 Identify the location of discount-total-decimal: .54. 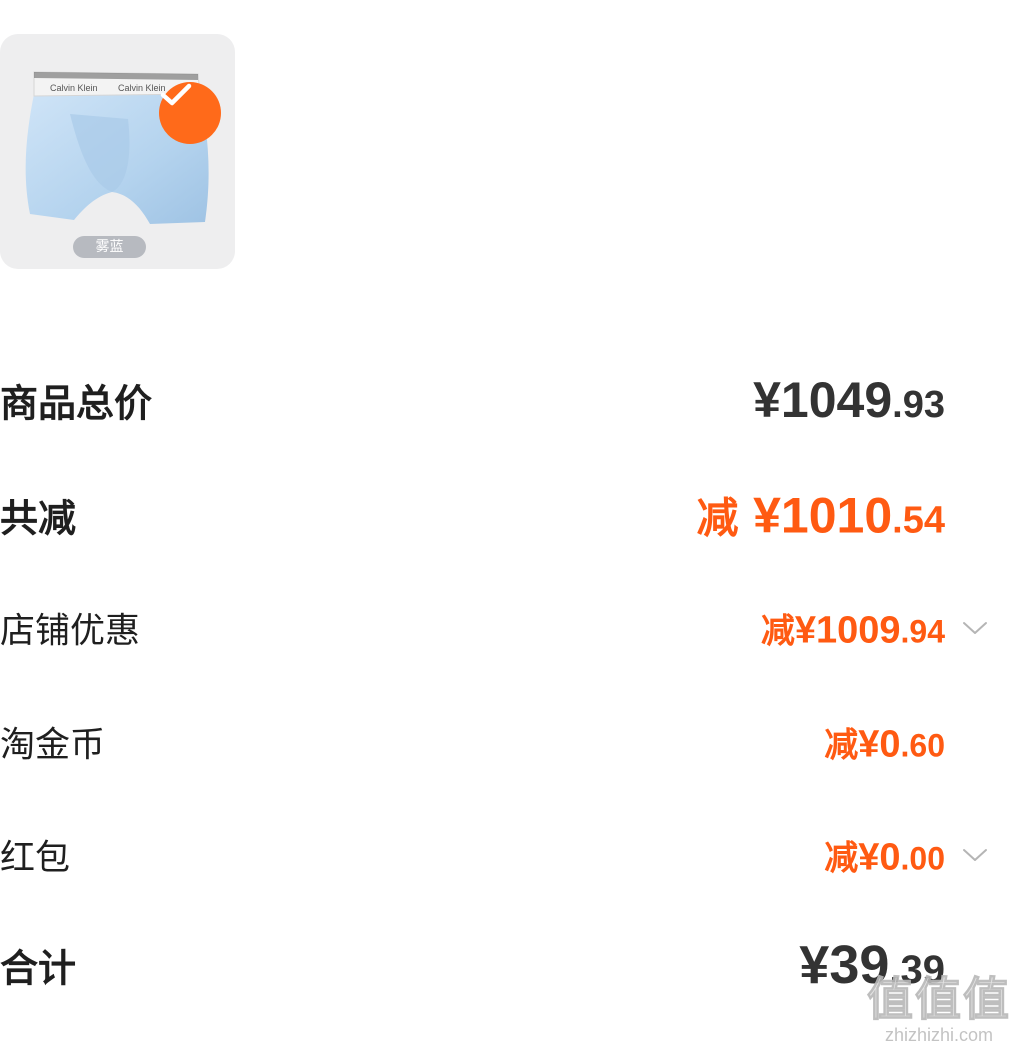
(918, 520).